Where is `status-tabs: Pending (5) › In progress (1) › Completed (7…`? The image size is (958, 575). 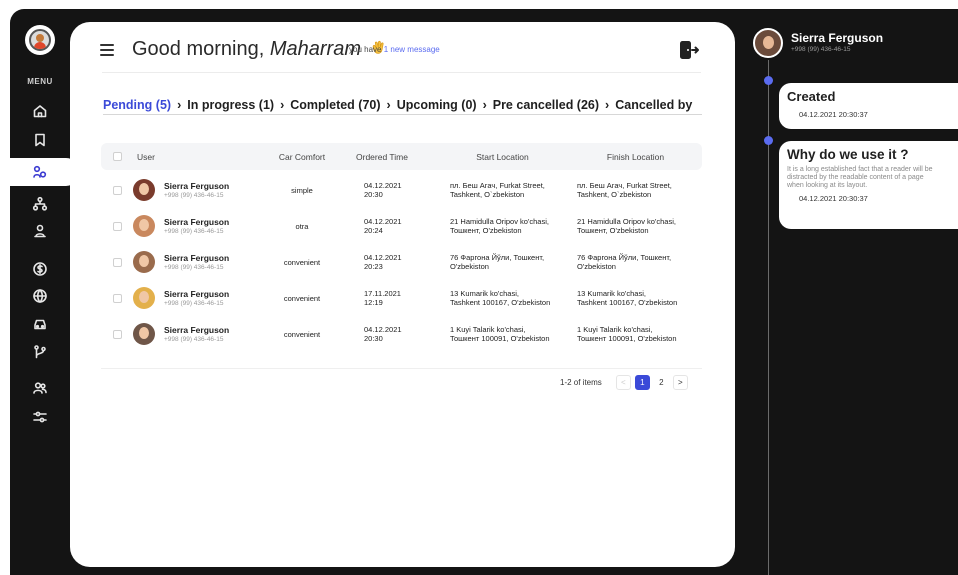 status-tabs: Pending (5) › In progress (1) › Completed (7… is located at coordinates (402, 106).